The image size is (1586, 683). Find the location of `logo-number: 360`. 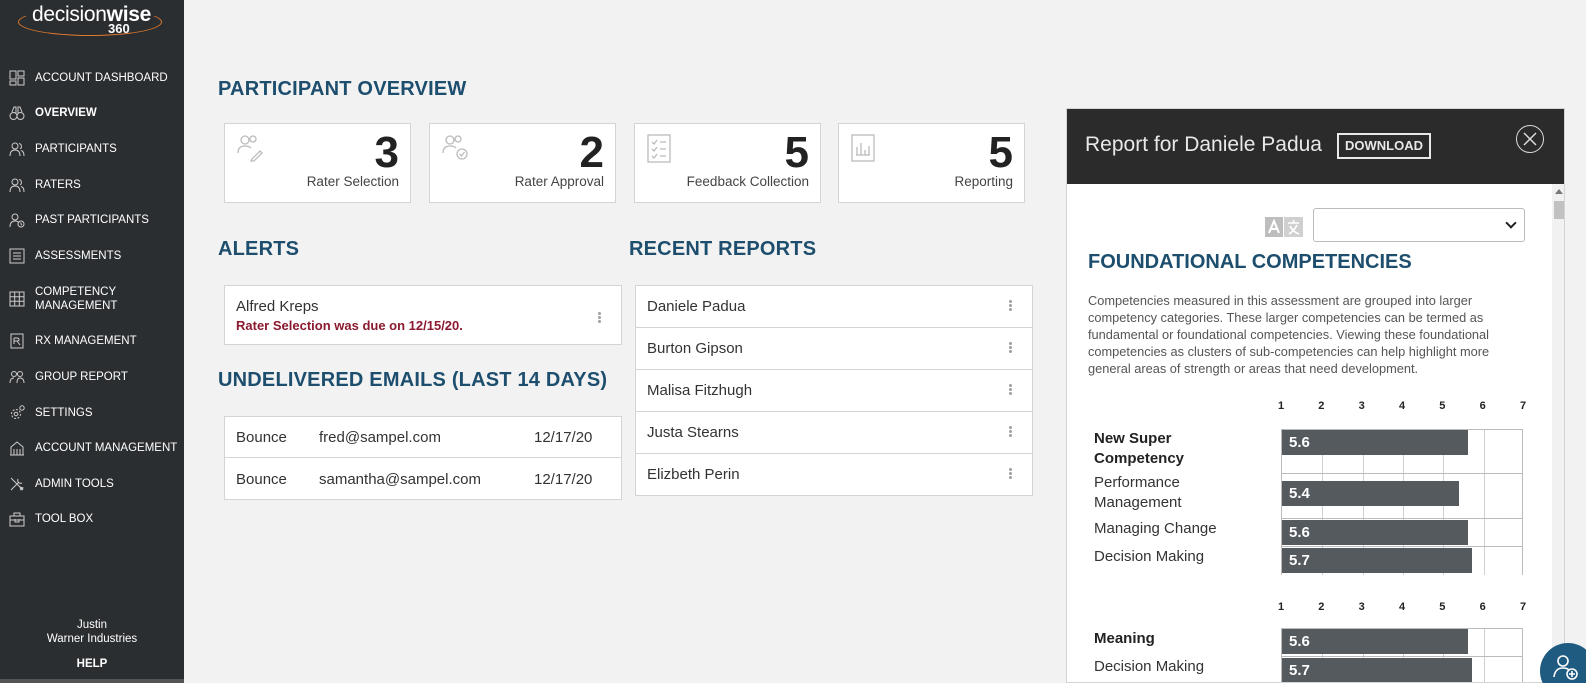

logo-number: 360 is located at coordinates (119, 28).